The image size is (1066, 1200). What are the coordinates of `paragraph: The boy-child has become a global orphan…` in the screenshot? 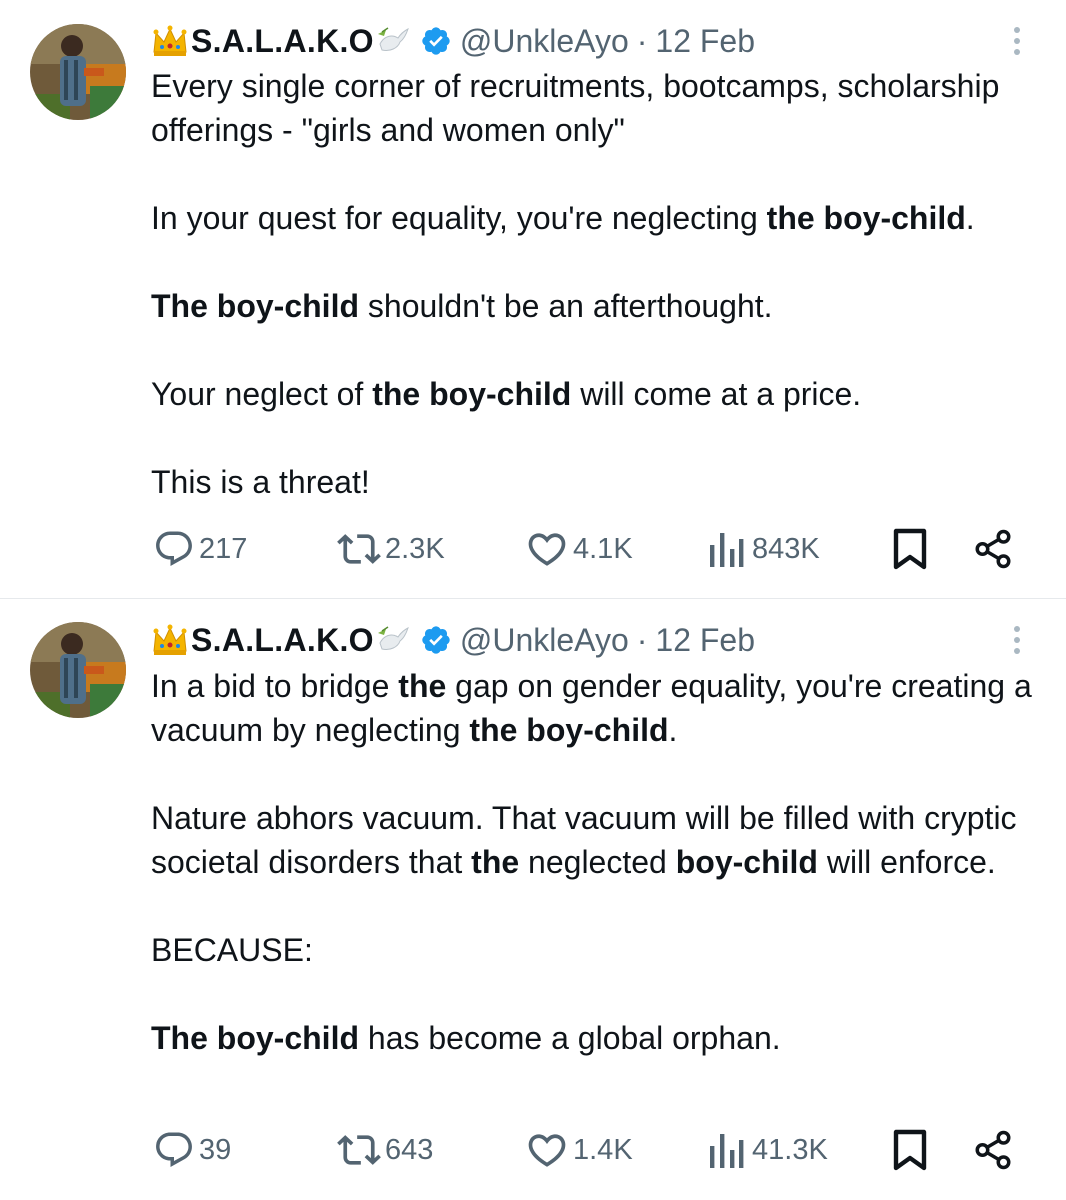 It's located at (466, 1038).